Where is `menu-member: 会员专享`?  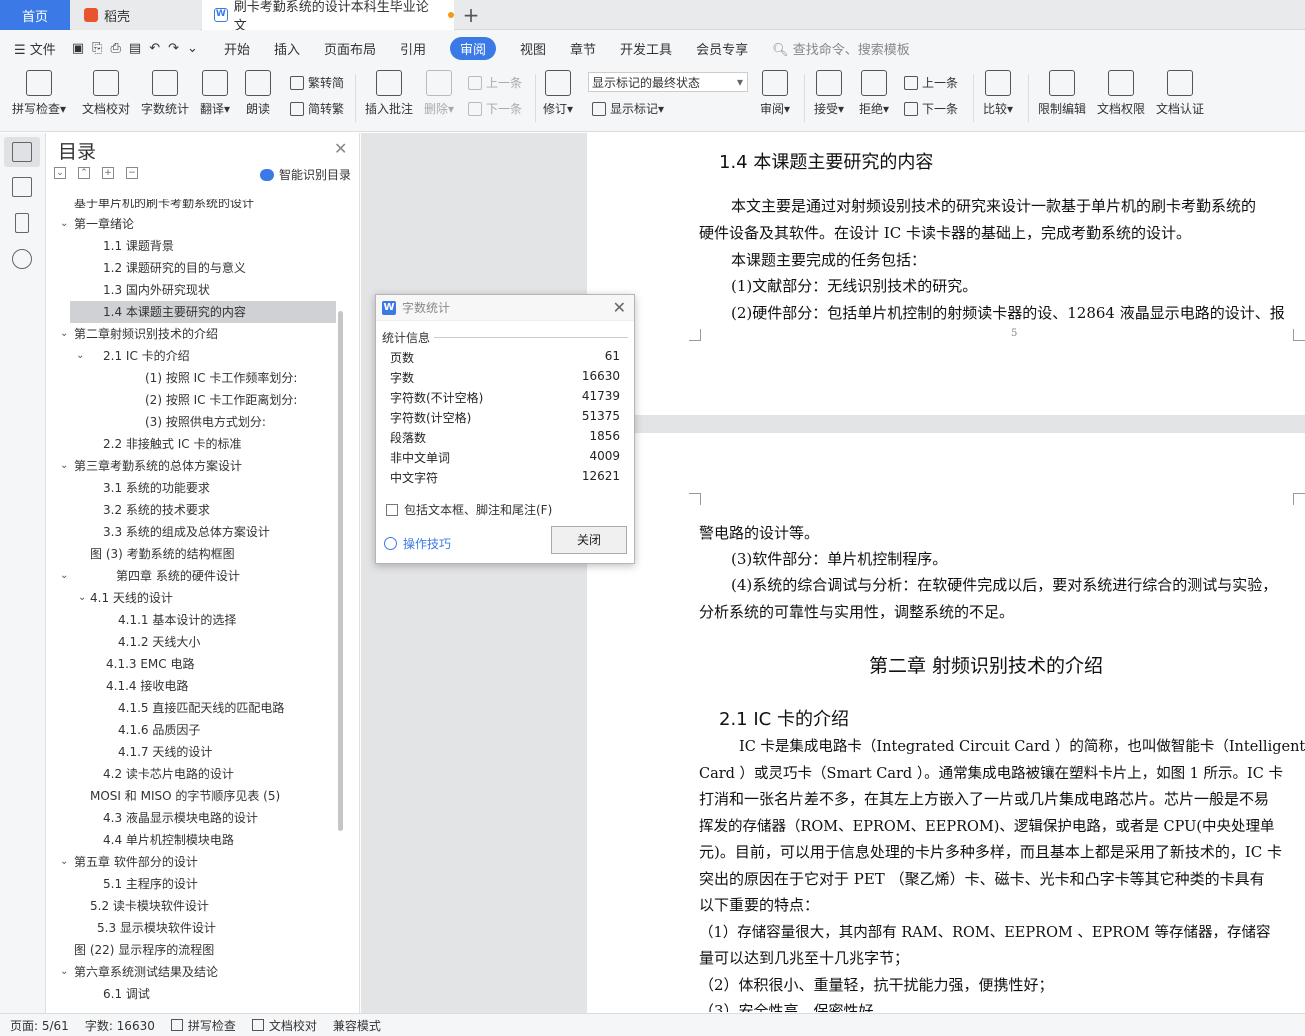 menu-member: 会员专享 is located at coordinates (722, 48).